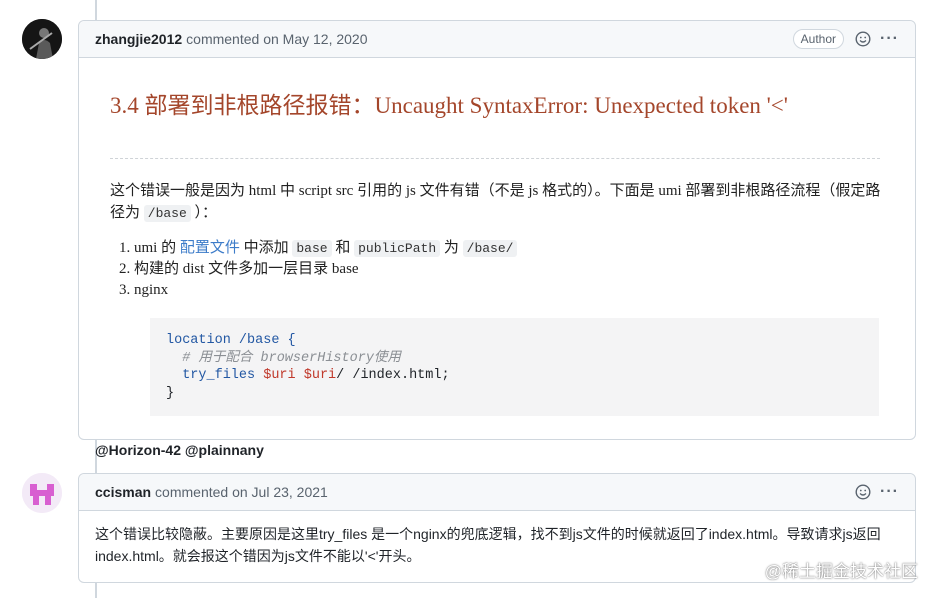  What do you see at coordinates (495, 158) in the screenshot?
I see `divider` at bounding box center [495, 158].